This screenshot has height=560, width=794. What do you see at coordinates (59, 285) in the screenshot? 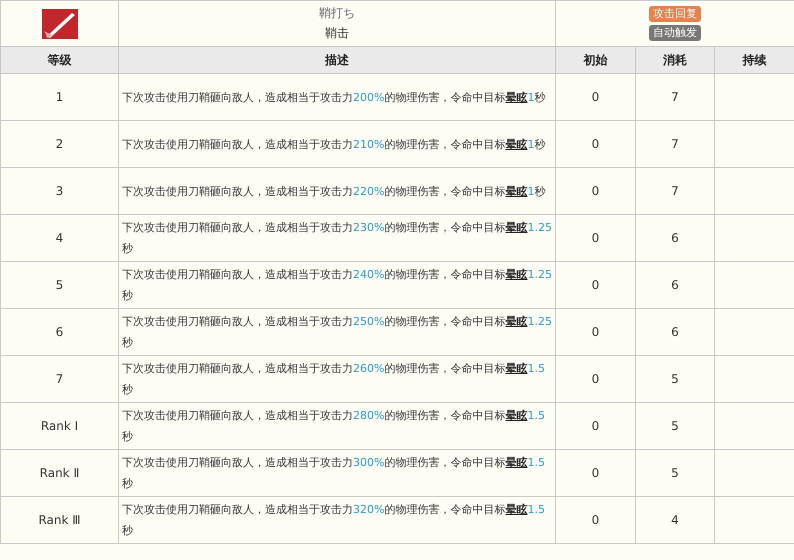
I see `level-cell: 5` at bounding box center [59, 285].